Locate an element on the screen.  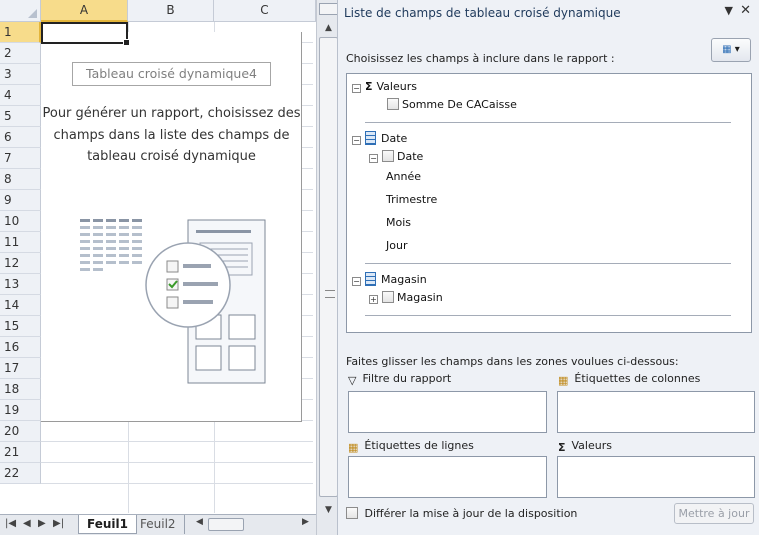
vscroll-thumb is located at coordinates (328, 267).